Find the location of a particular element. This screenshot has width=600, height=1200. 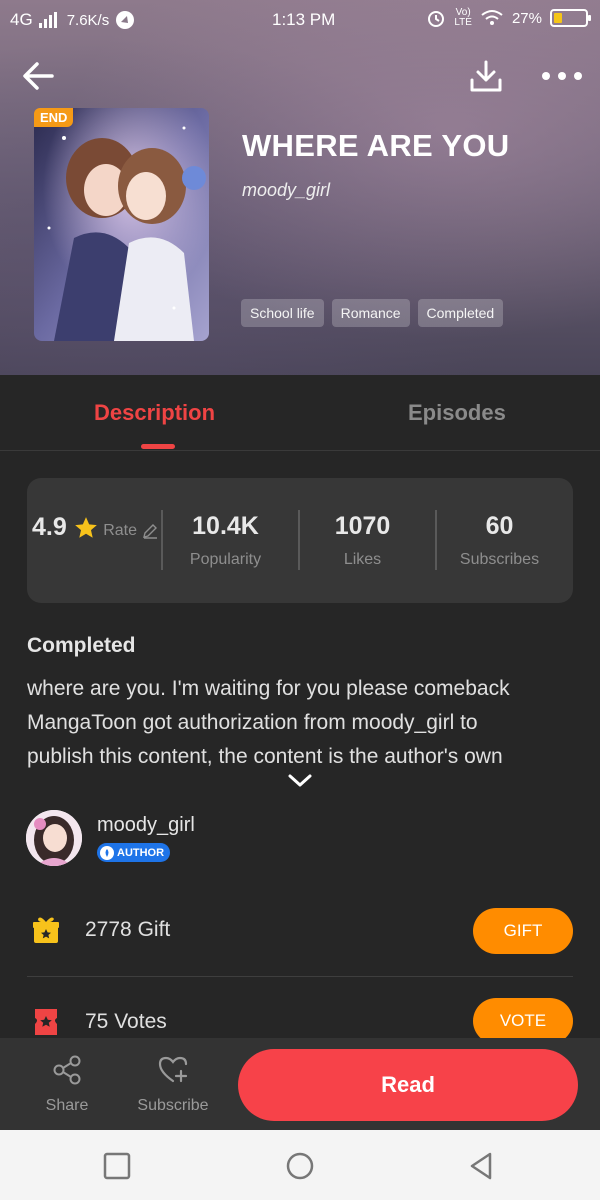

bottom-action-bar: Share Subscribe Read is located at coordinates (300, 1084).